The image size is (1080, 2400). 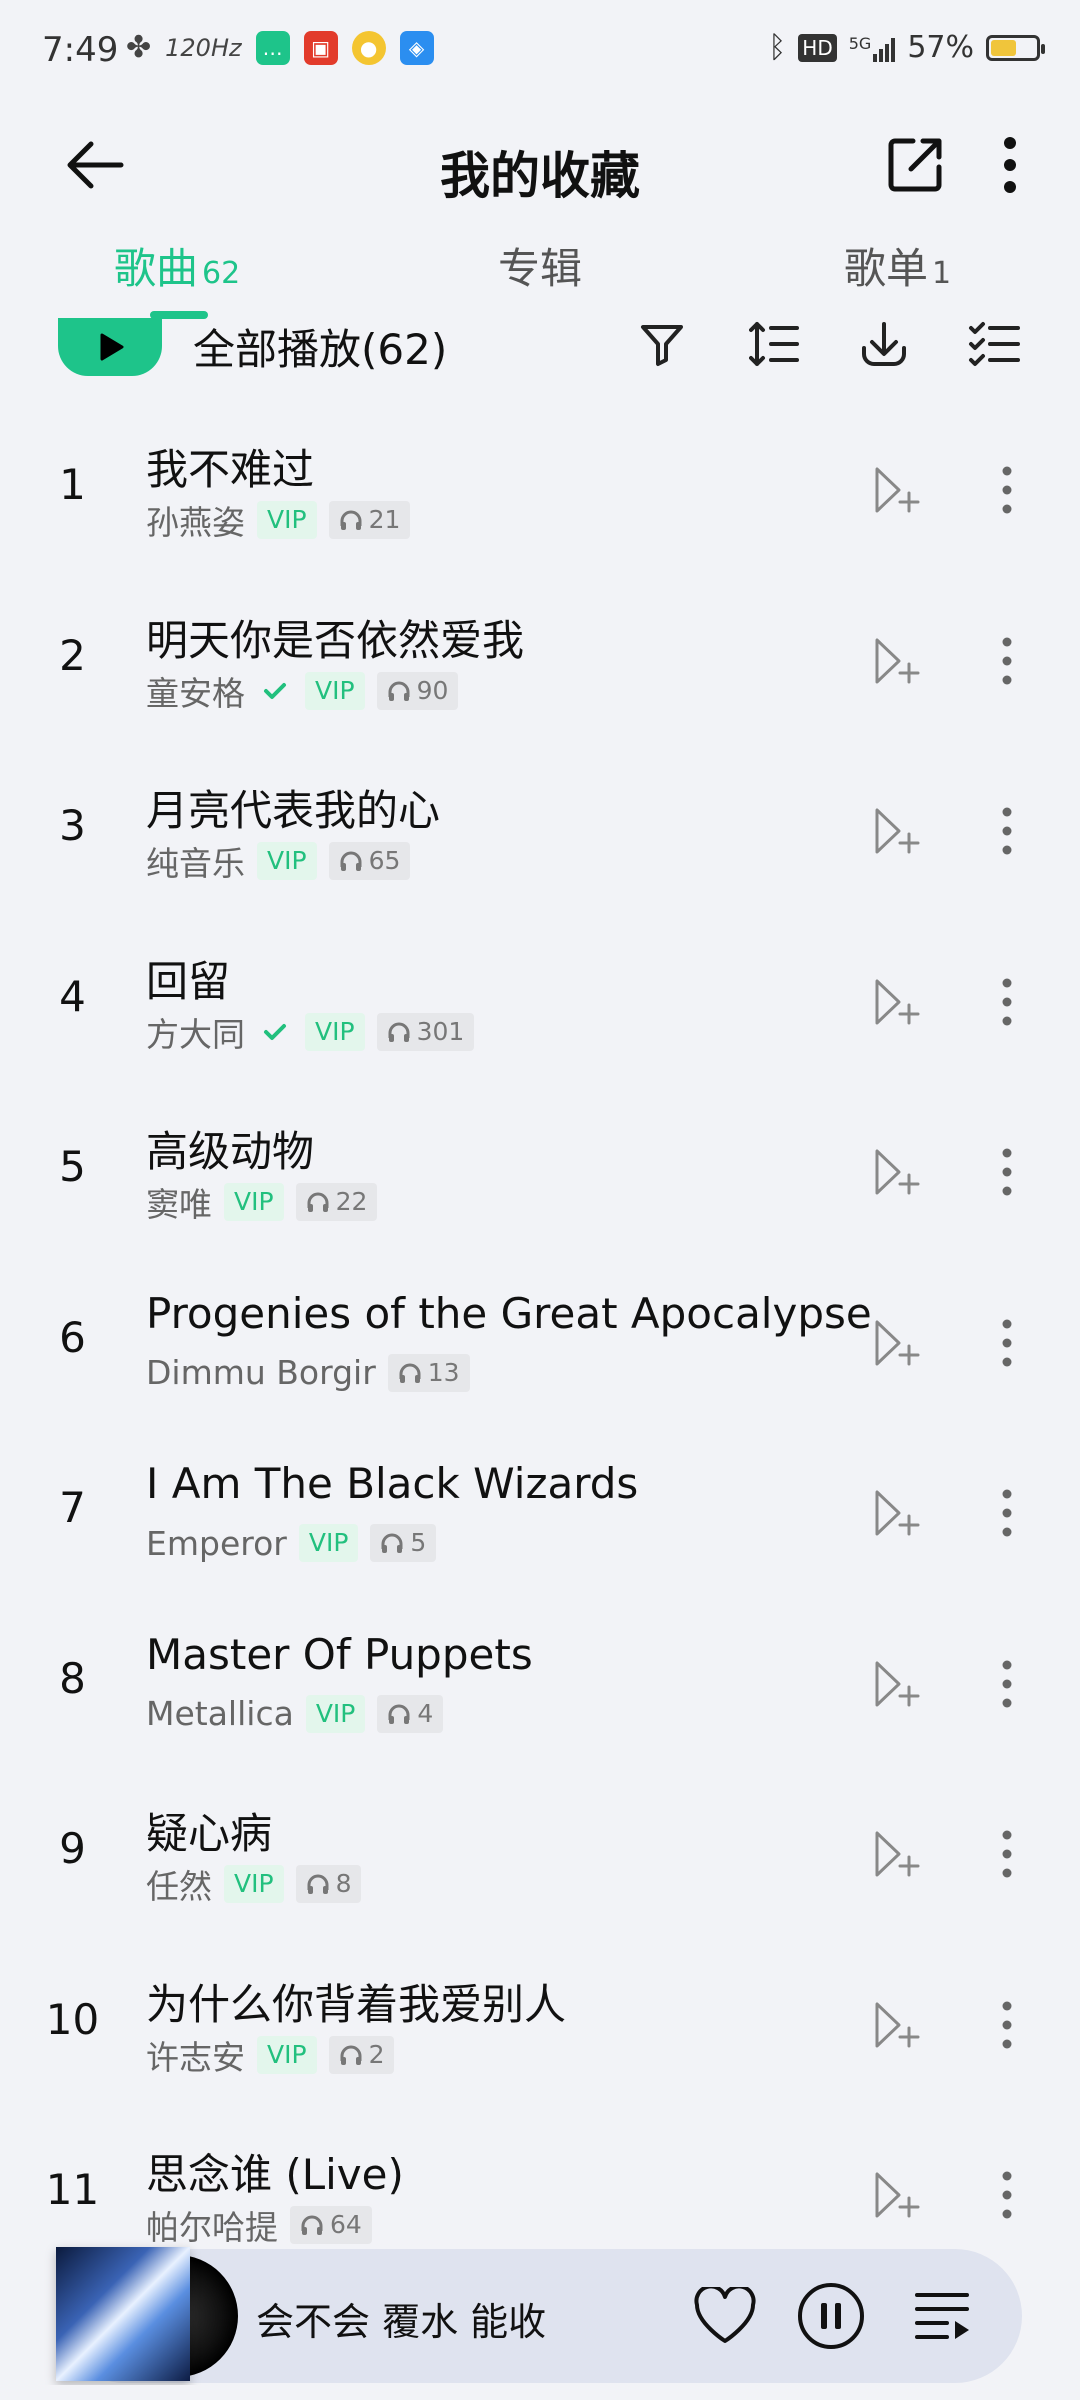 What do you see at coordinates (195, 2055) in the screenshot?
I see `song-artist: 许志安` at bounding box center [195, 2055].